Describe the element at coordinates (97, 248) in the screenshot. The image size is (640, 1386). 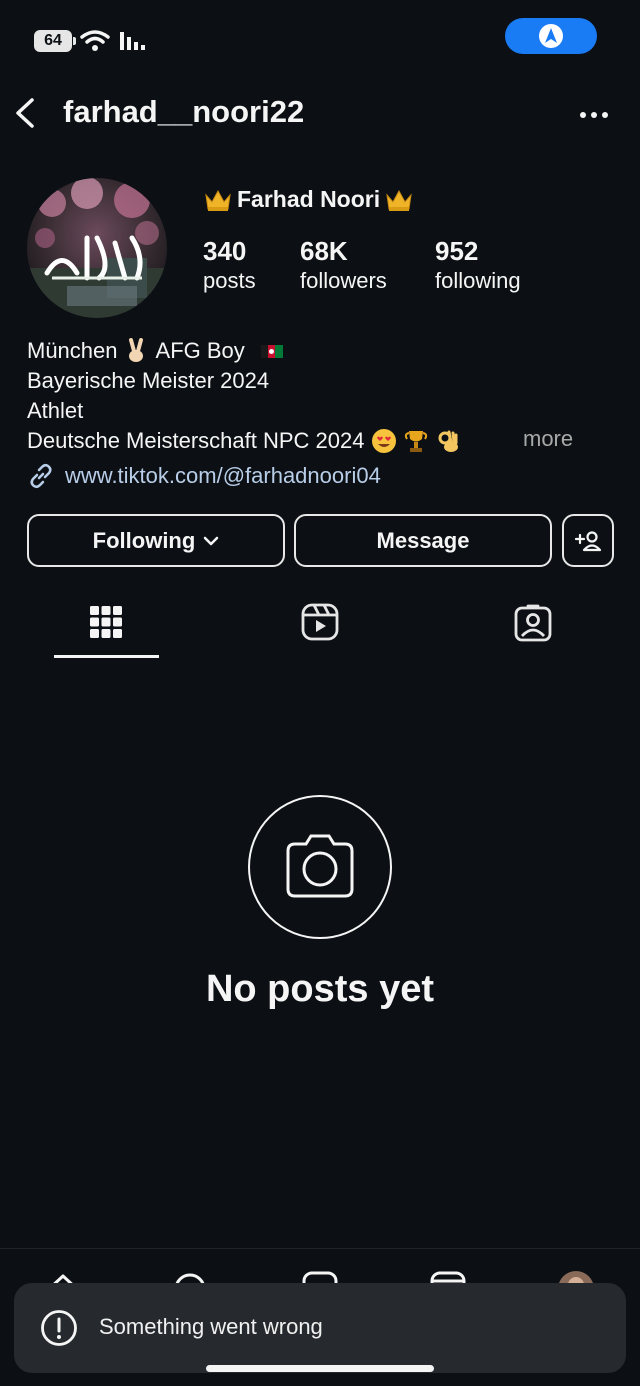
I see `avatar` at that location.